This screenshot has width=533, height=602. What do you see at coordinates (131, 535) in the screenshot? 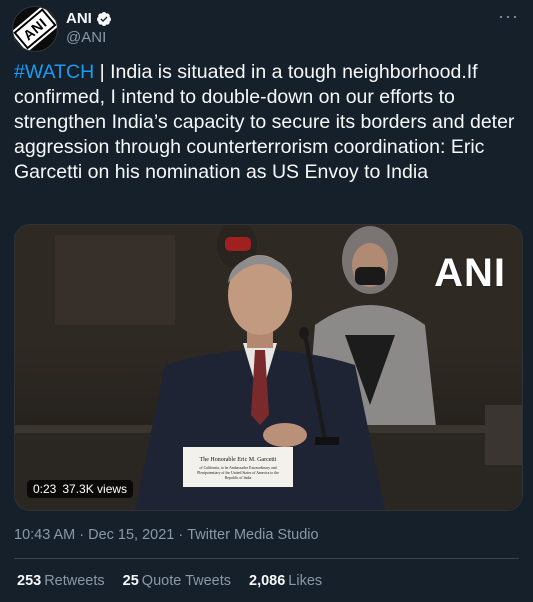
I see `tweet-date: Dec 15, 2021` at bounding box center [131, 535].